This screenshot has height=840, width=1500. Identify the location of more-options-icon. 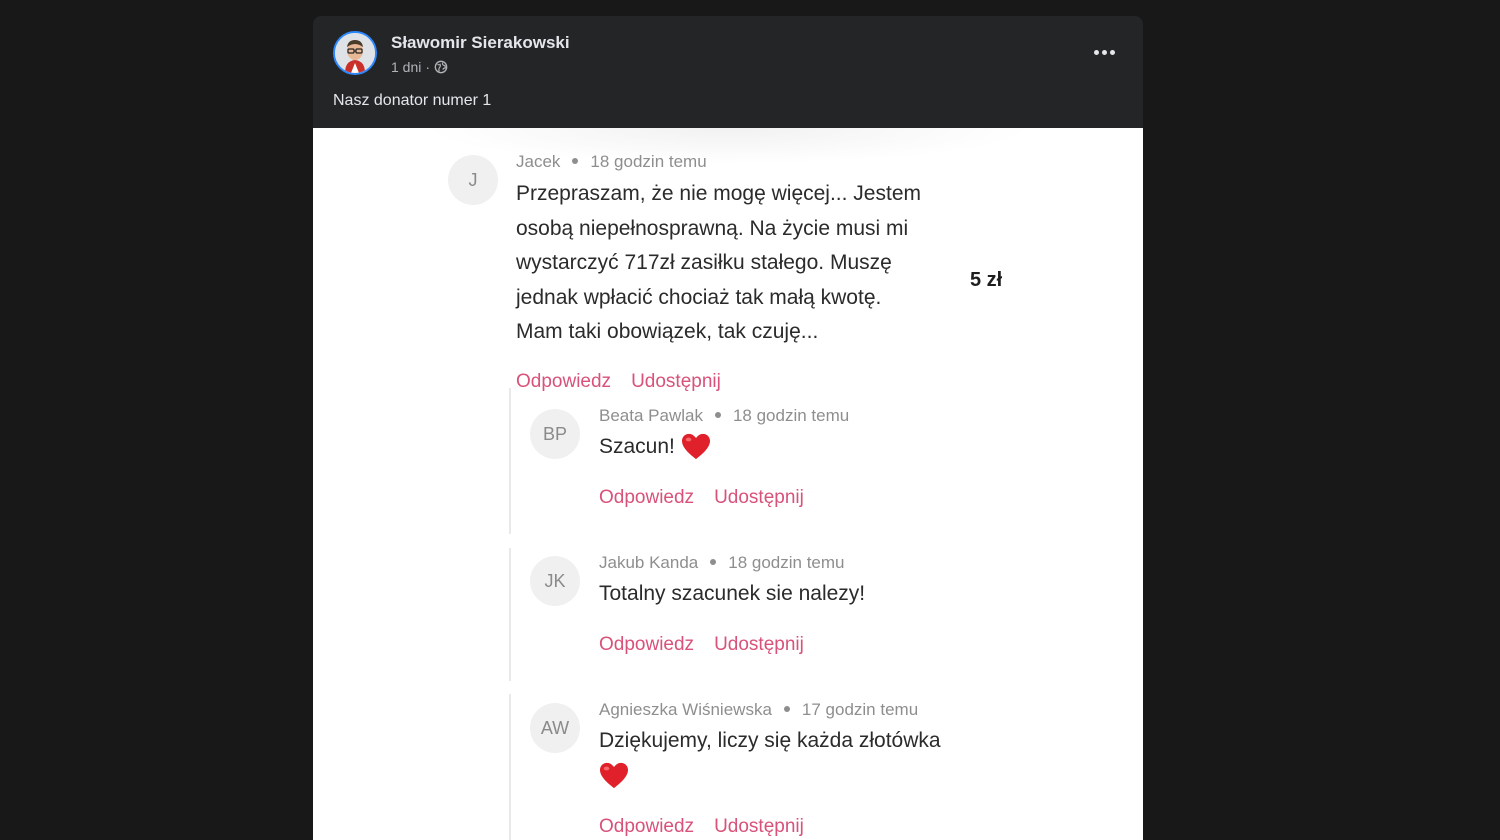
(1096, 52).